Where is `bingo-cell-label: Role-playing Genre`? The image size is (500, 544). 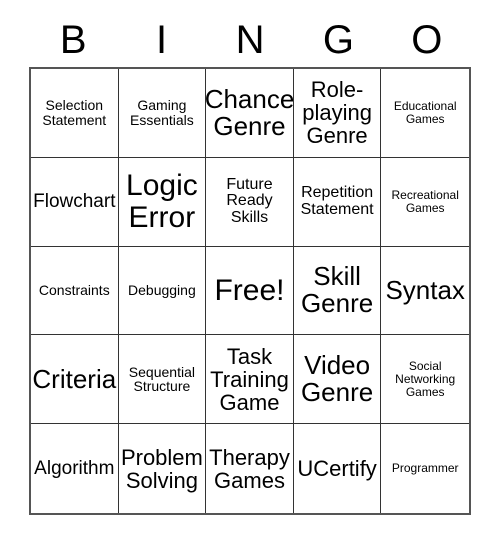
bingo-cell-label: Role-playing Genre is located at coordinates (337, 113).